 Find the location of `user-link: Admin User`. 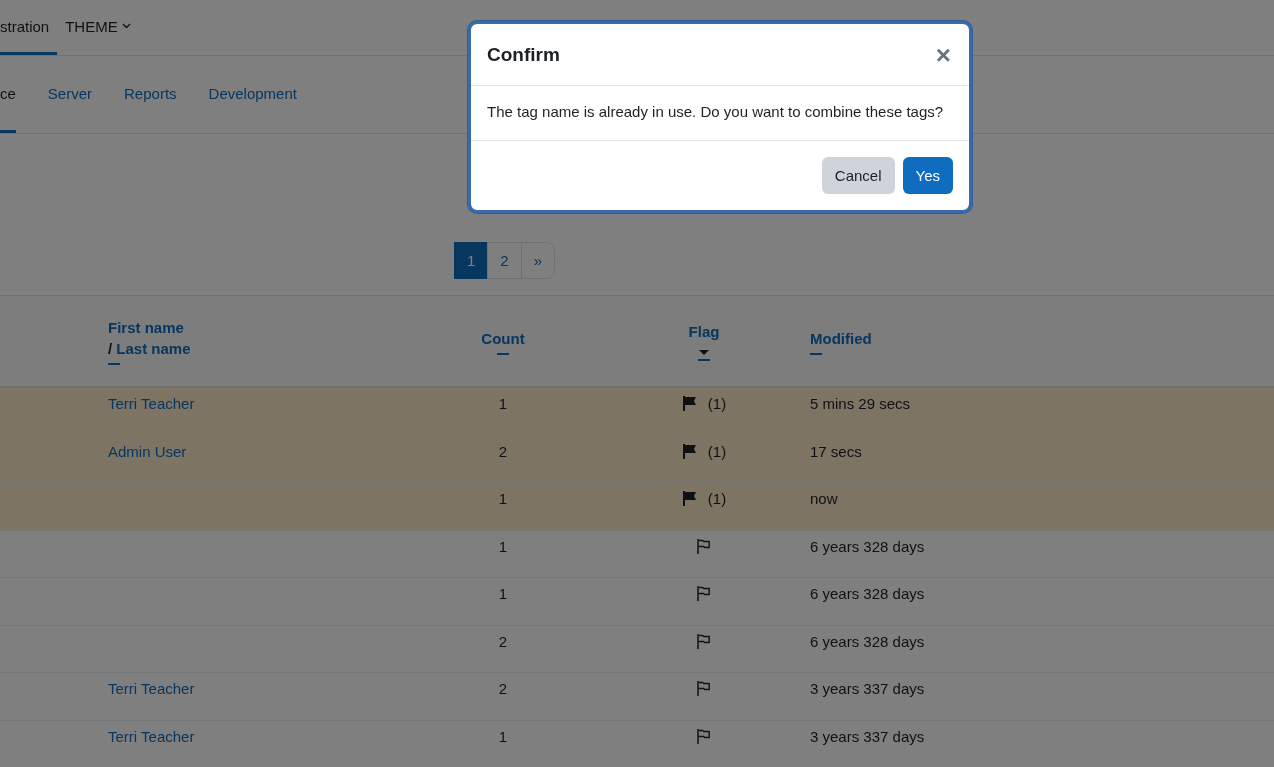

user-link: Admin User is located at coordinates (147, 451).